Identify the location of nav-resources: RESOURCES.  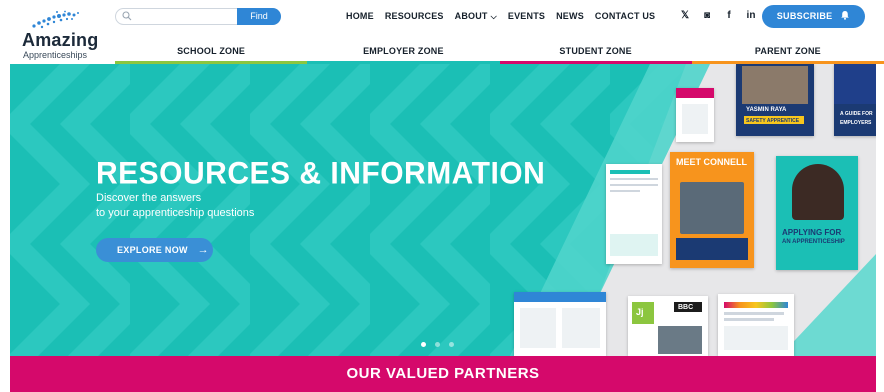
(414, 16).